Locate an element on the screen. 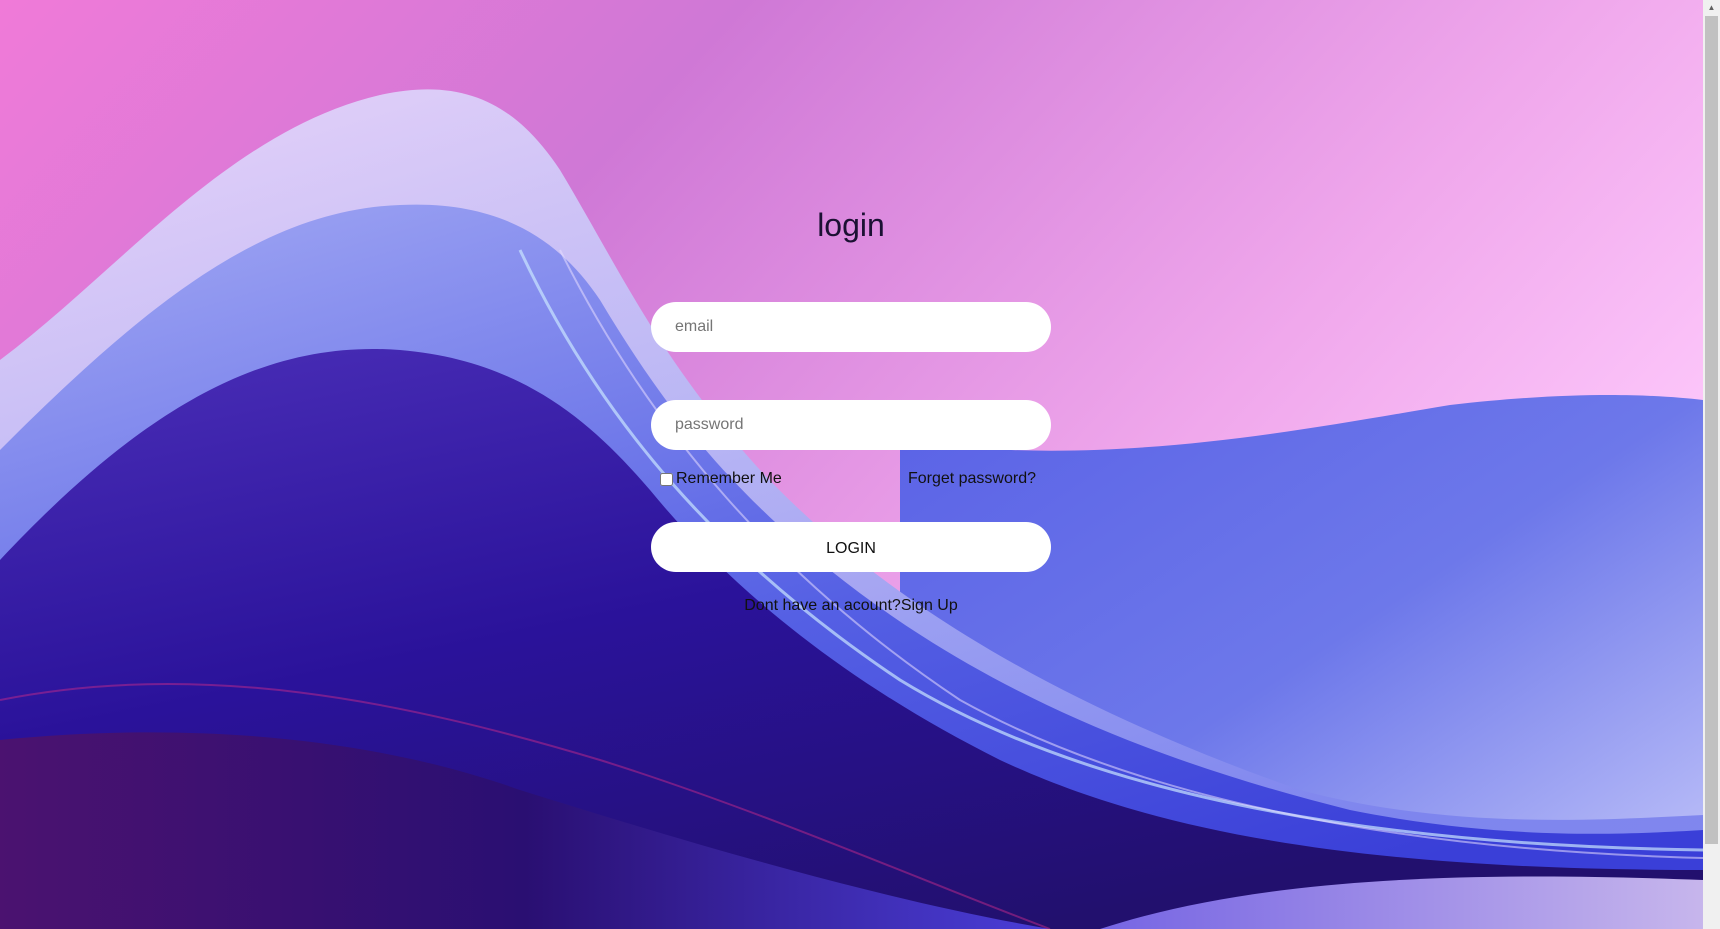  page-title: login is located at coordinates (851, 225).